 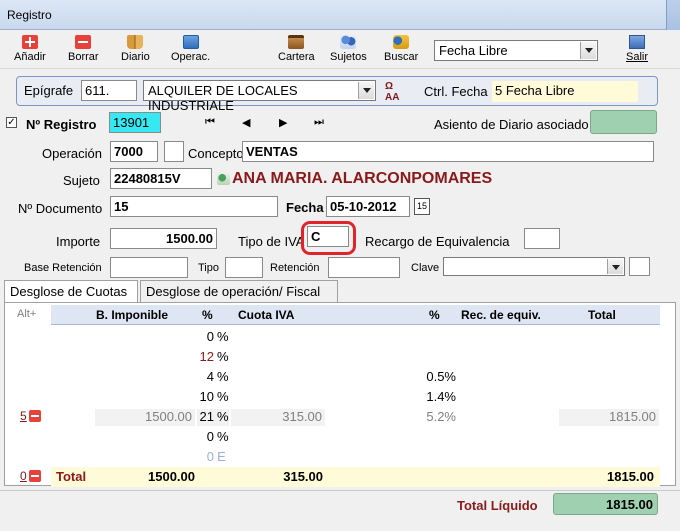 What do you see at coordinates (623, 122) in the screenshot?
I see `asiento-field` at bounding box center [623, 122].